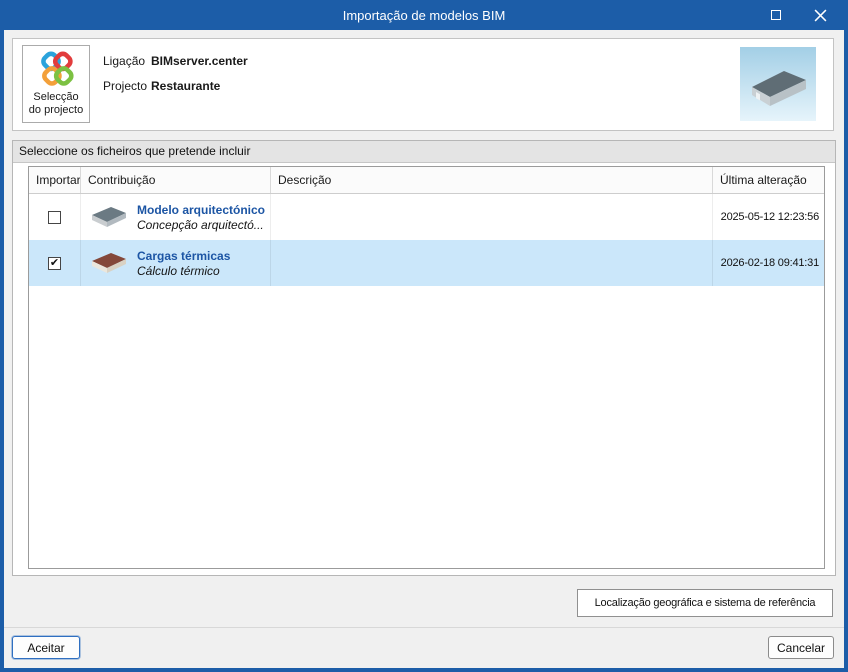  Describe the element at coordinates (57, 68) in the screenshot. I see `bimserver-center-logo-icon` at that location.